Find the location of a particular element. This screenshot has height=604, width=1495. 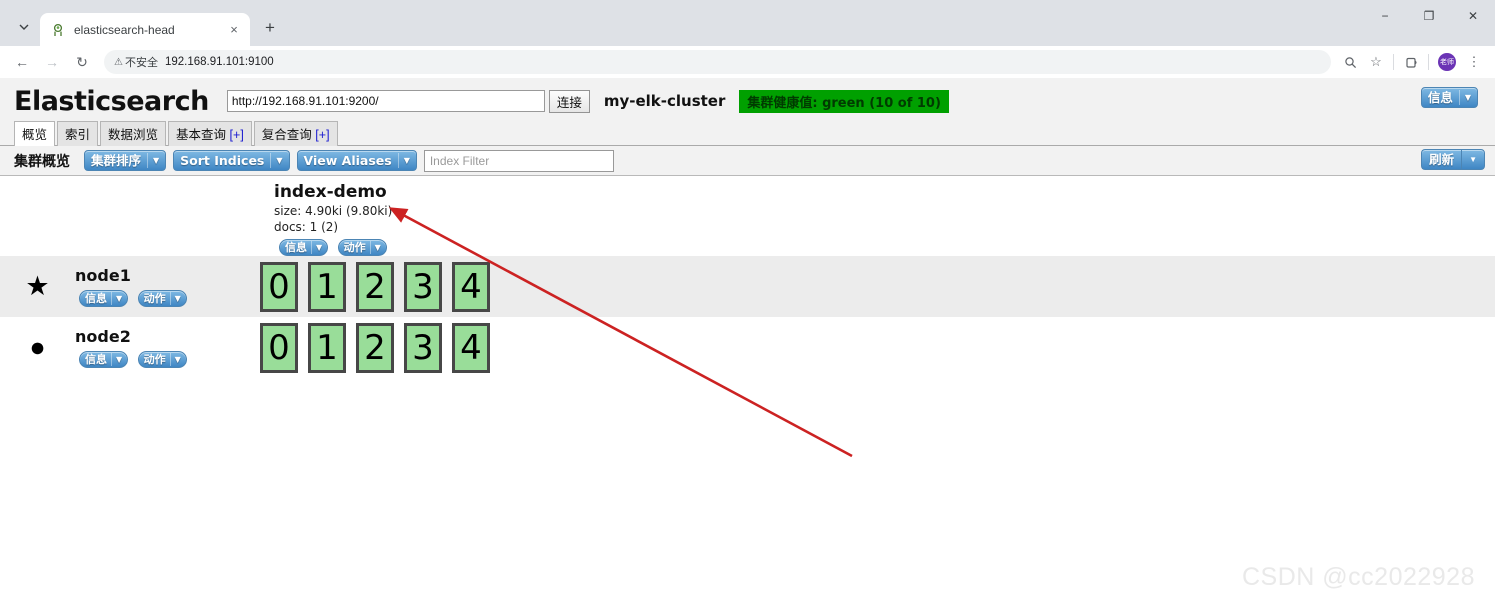

reload-icon: ↻ is located at coordinates (82, 62).